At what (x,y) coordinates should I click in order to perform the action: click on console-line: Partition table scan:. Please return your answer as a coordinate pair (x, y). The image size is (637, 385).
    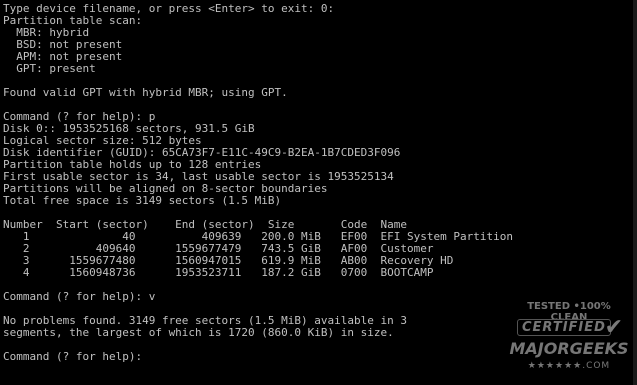
    Looking at the image, I should click on (73, 20).